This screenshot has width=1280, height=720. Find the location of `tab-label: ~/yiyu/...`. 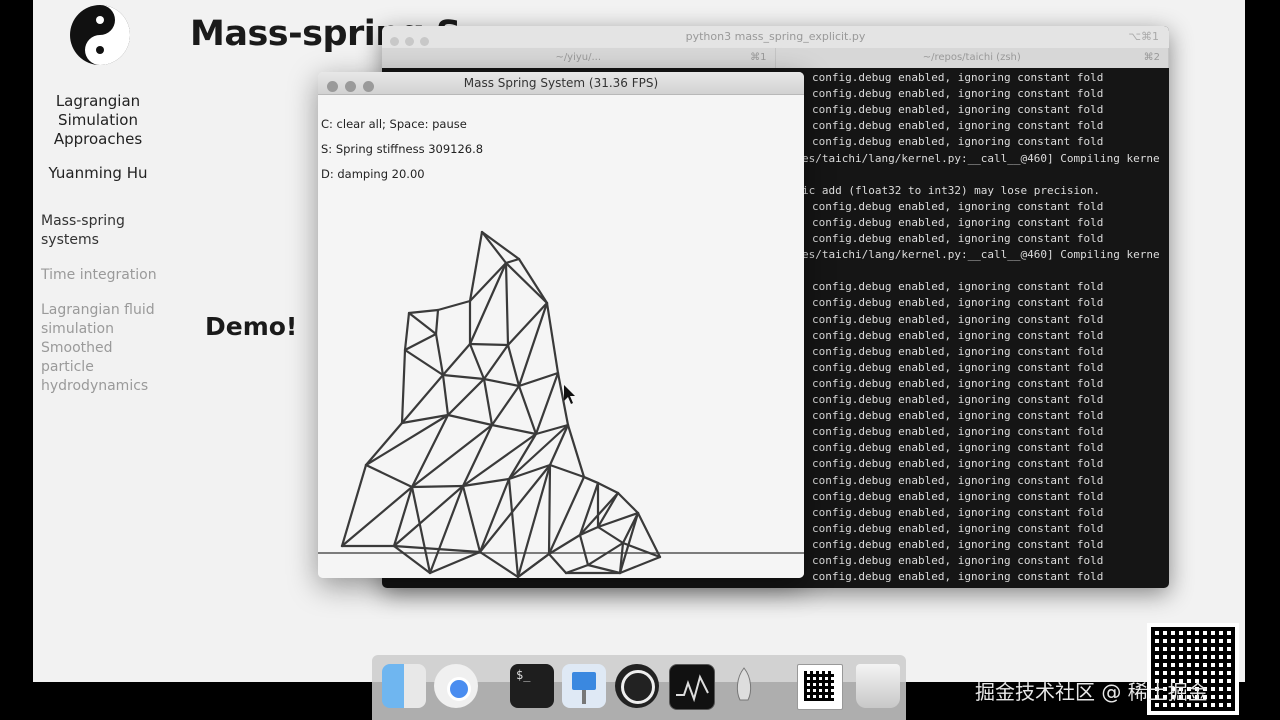

tab-label: ~/yiyu/... is located at coordinates (578, 57).